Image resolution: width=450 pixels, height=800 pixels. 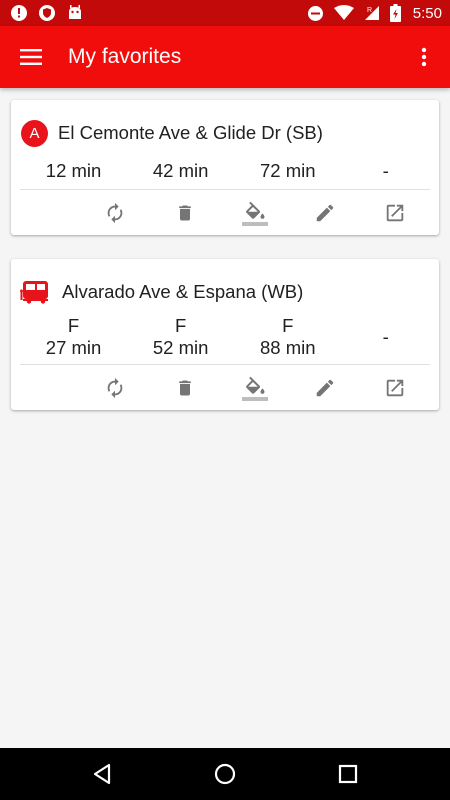 What do you see at coordinates (315, 13) in the screenshot?
I see `dnd-icon` at bounding box center [315, 13].